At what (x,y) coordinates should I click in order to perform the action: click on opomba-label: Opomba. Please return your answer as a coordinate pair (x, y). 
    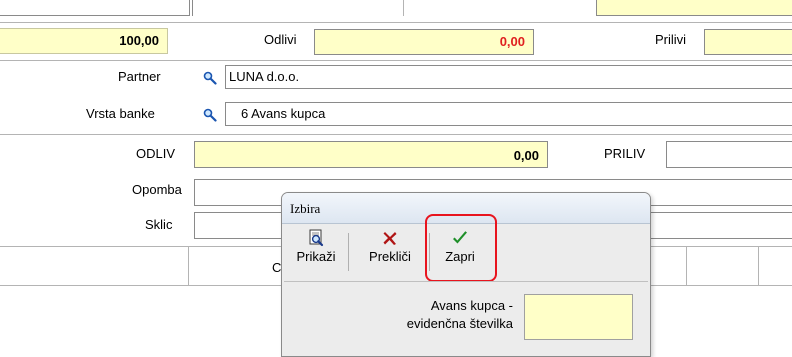
    Looking at the image, I should click on (157, 189).